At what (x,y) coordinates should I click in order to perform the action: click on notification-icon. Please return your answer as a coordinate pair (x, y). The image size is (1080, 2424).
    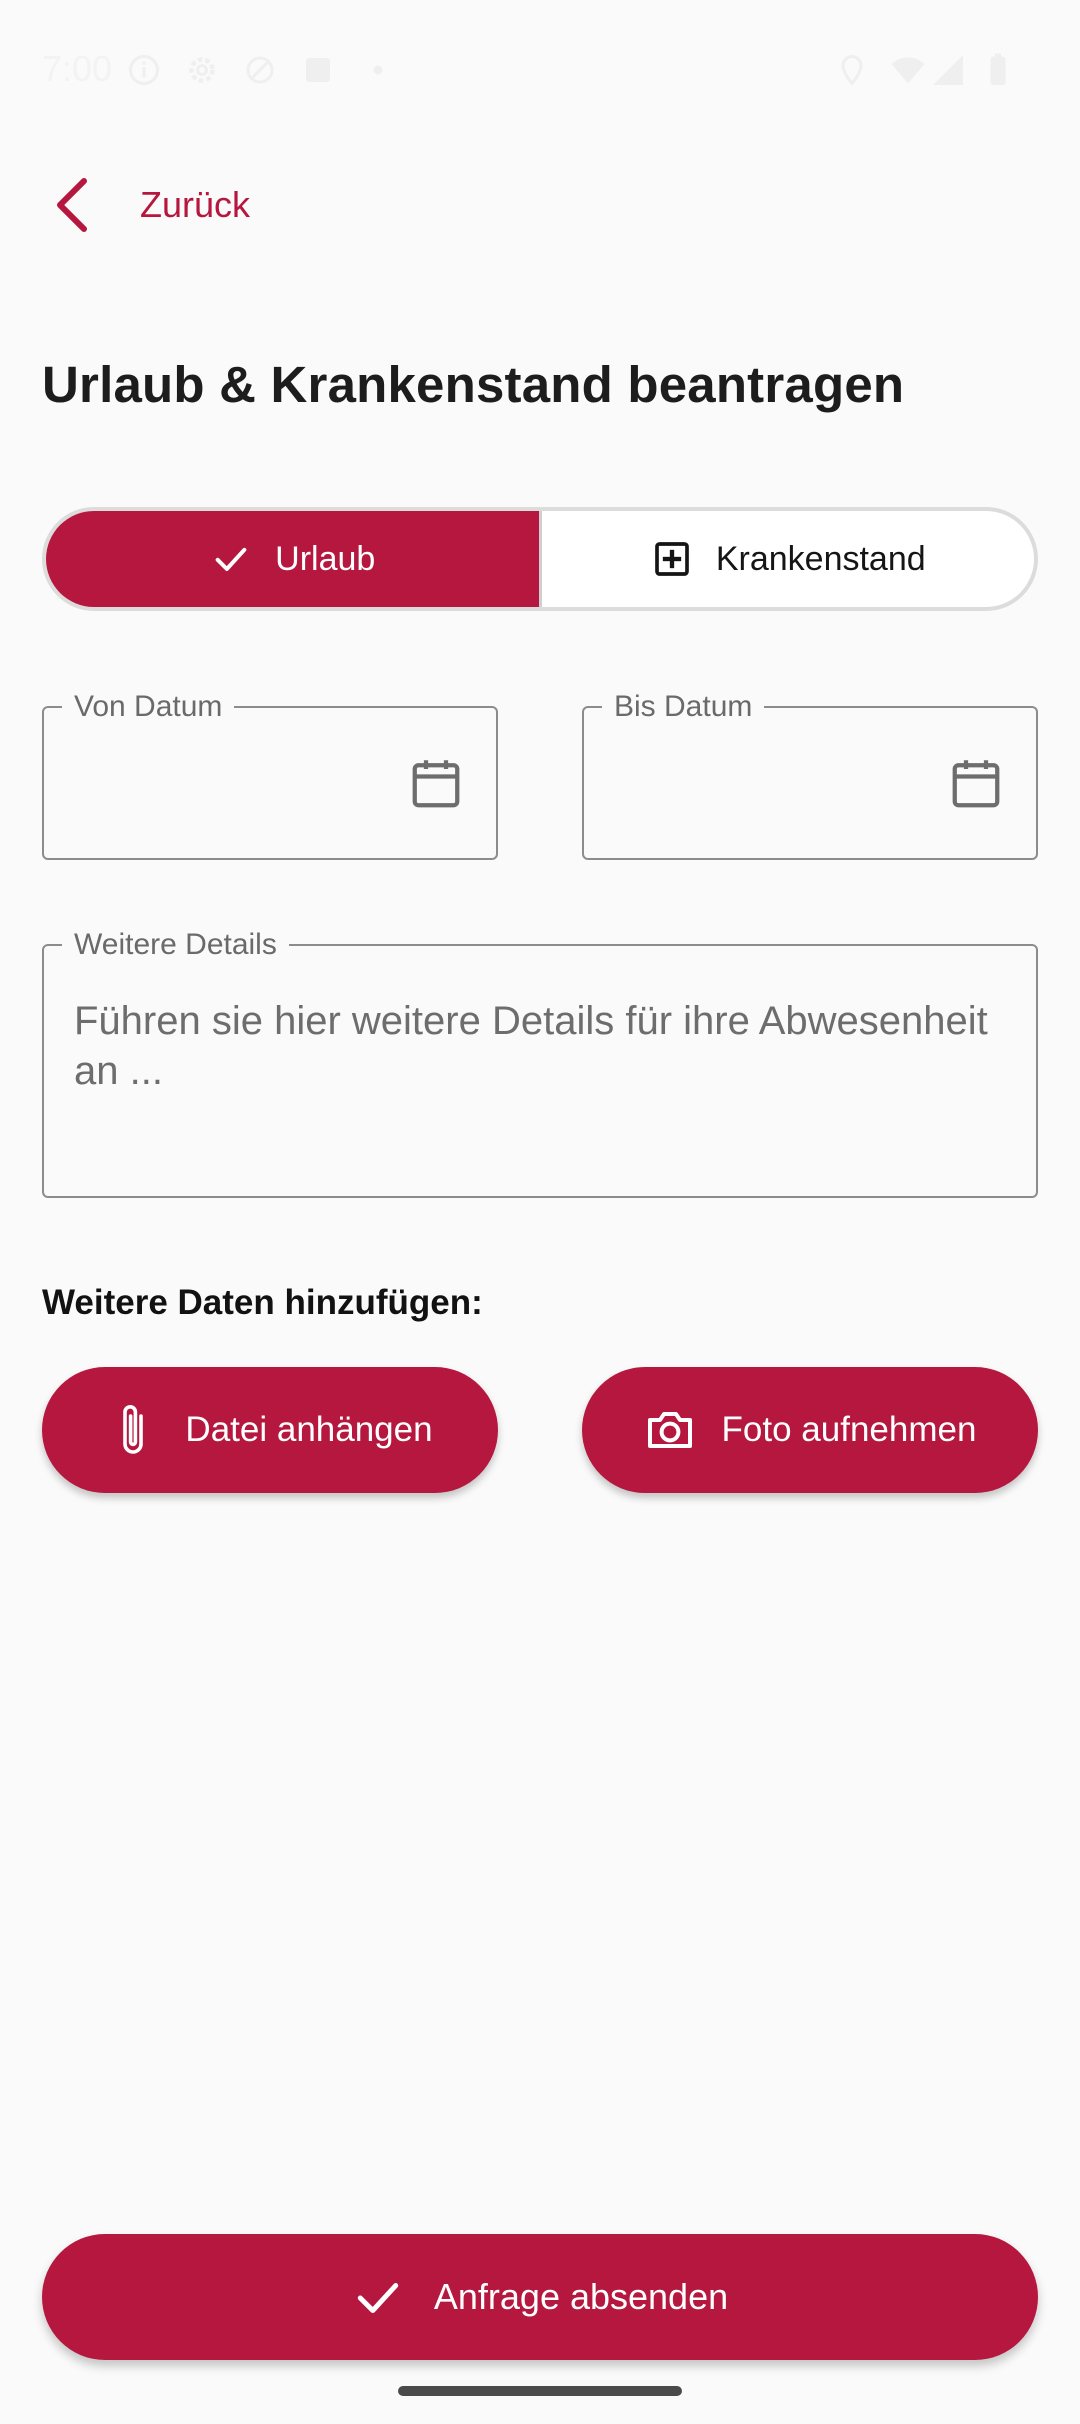
    Looking at the image, I should click on (318, 70).